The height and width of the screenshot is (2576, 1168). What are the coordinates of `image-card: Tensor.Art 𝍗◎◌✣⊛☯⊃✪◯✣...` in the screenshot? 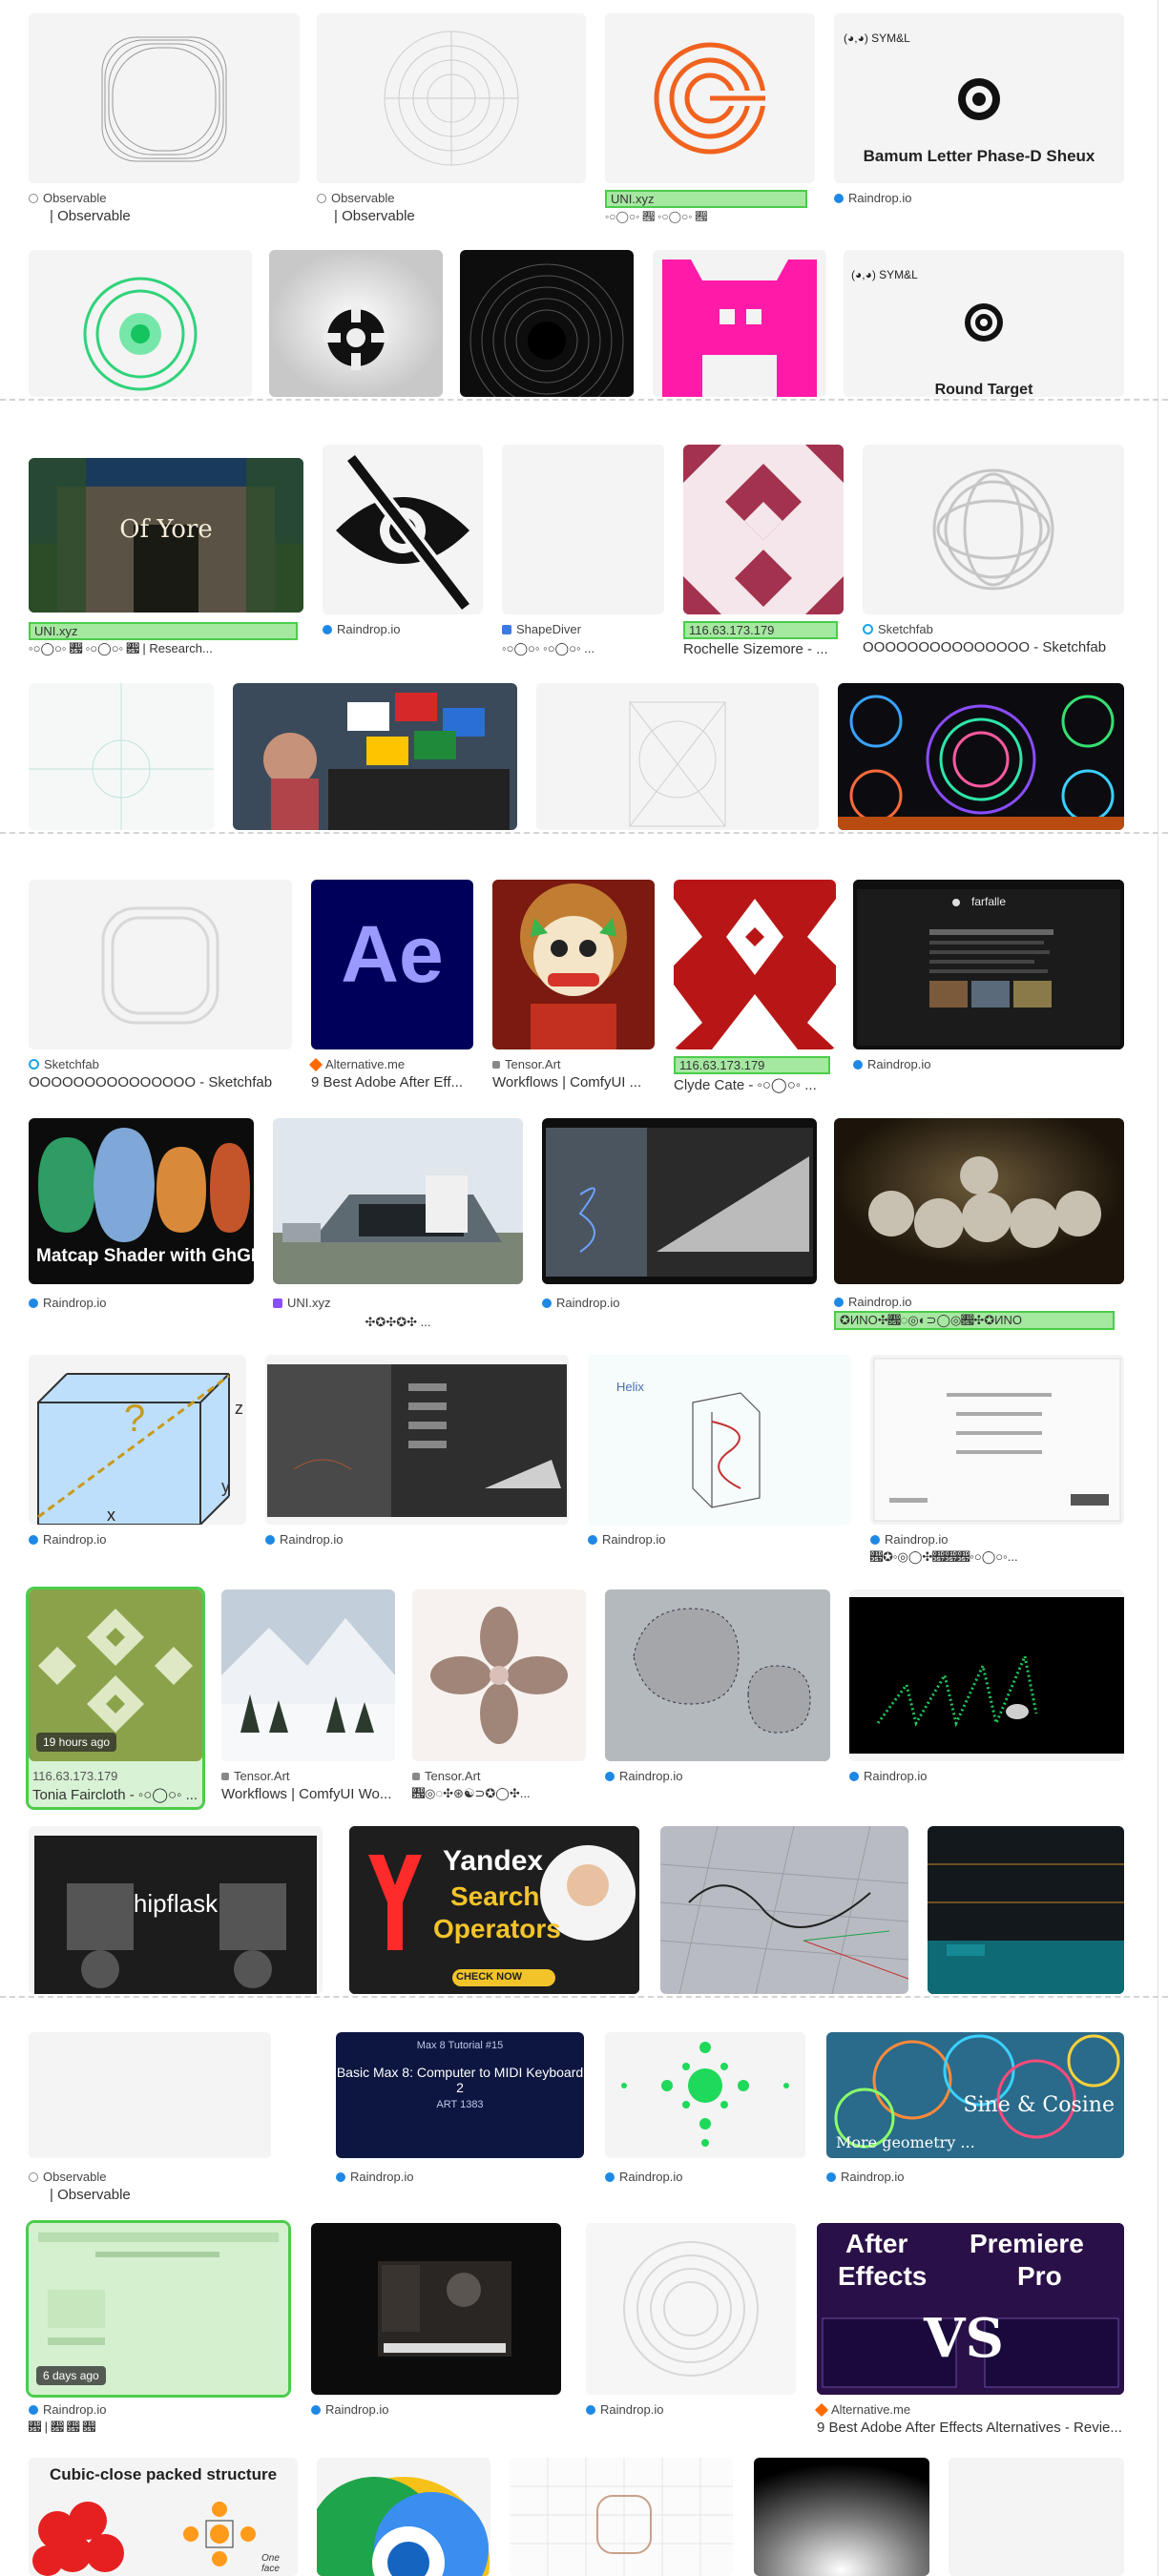 It's located at (499, 1697).